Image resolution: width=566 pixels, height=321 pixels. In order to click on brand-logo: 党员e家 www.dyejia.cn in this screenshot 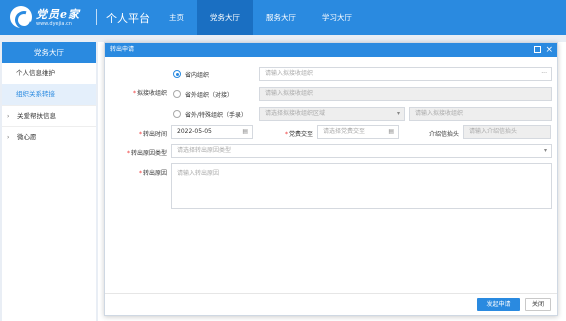, I will do `click(50, 18)`.